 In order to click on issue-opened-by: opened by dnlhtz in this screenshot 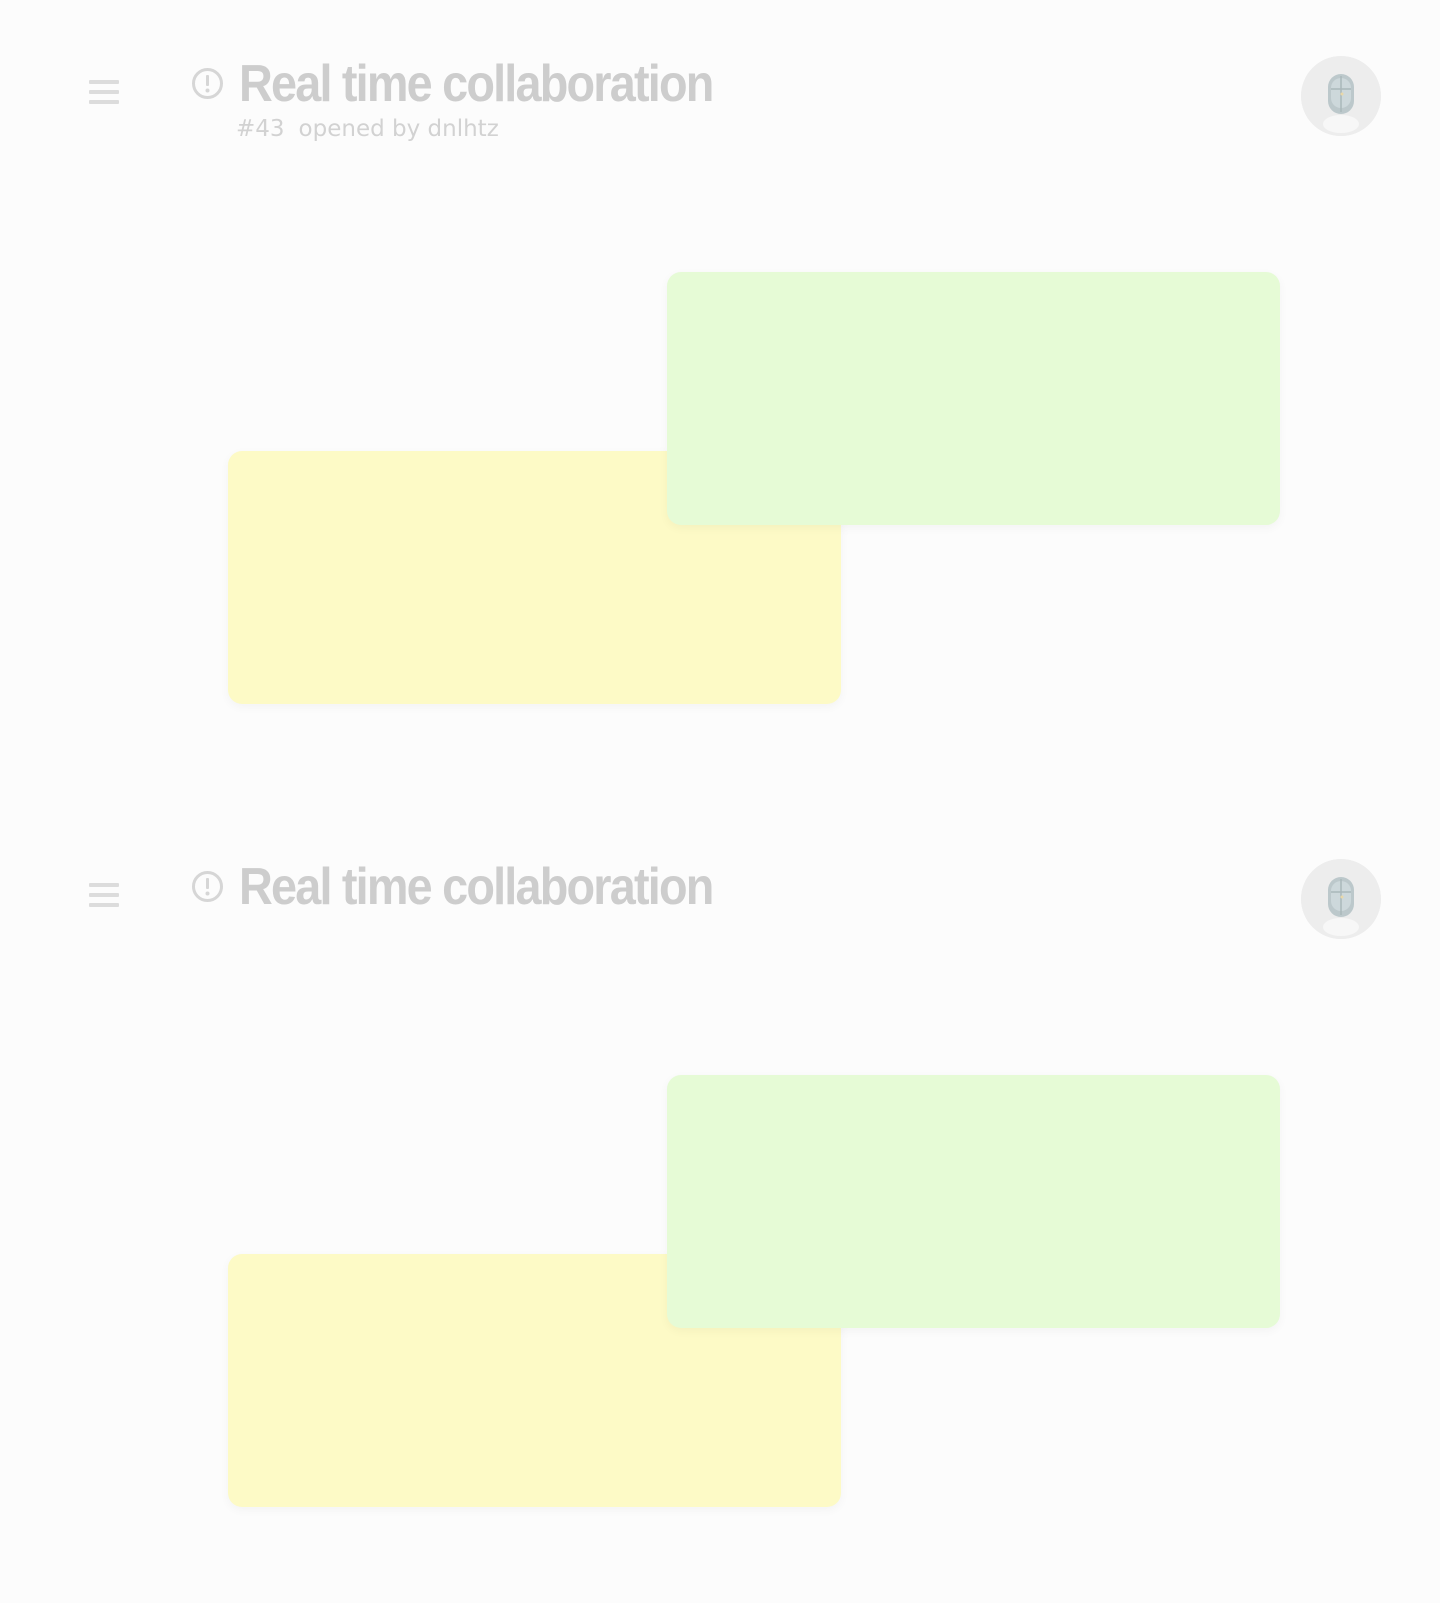, I will do `click(398, 129)`.